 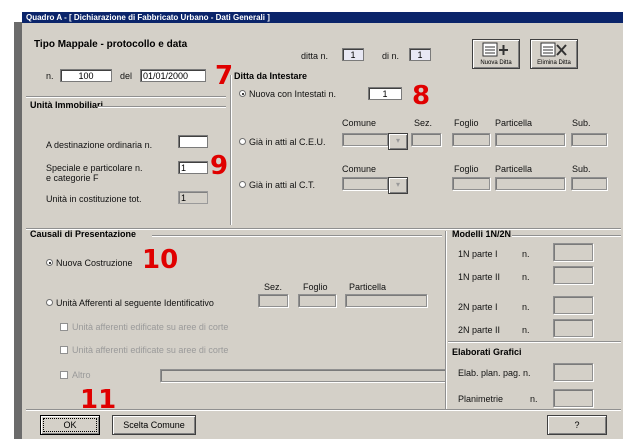 I want to click on ceu-radio, so click(x=242, y=141).